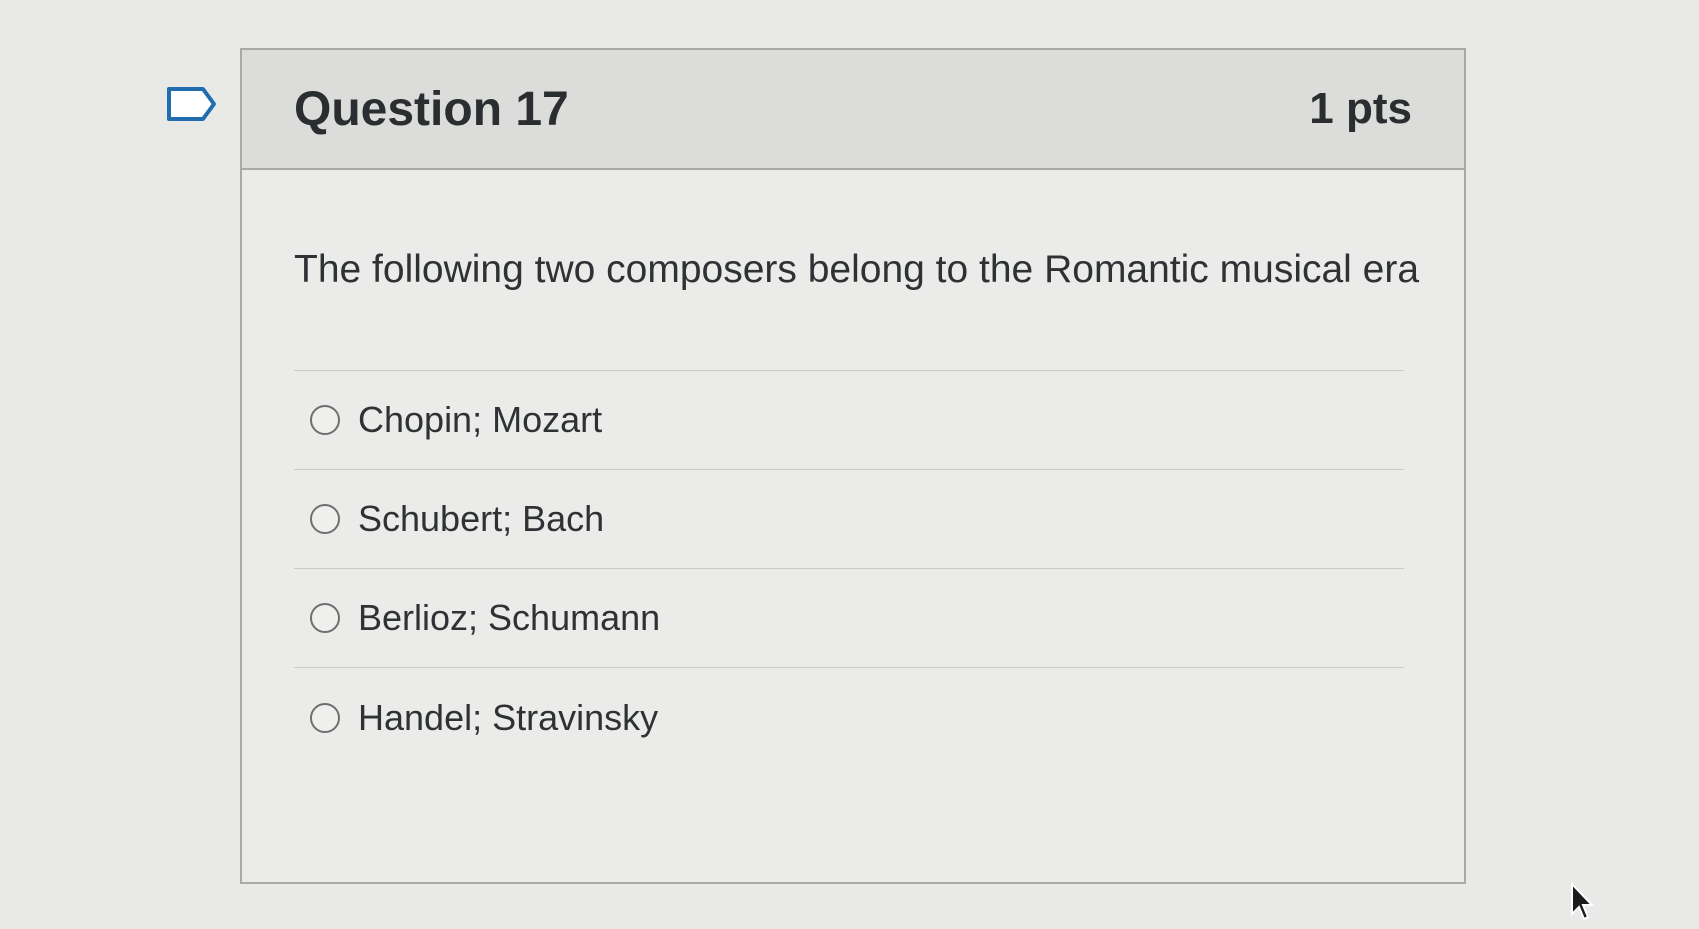 This screenshot has width=1699, height=929. I want to click on answer-option: Chopin; Mozart, so click(849, 420).